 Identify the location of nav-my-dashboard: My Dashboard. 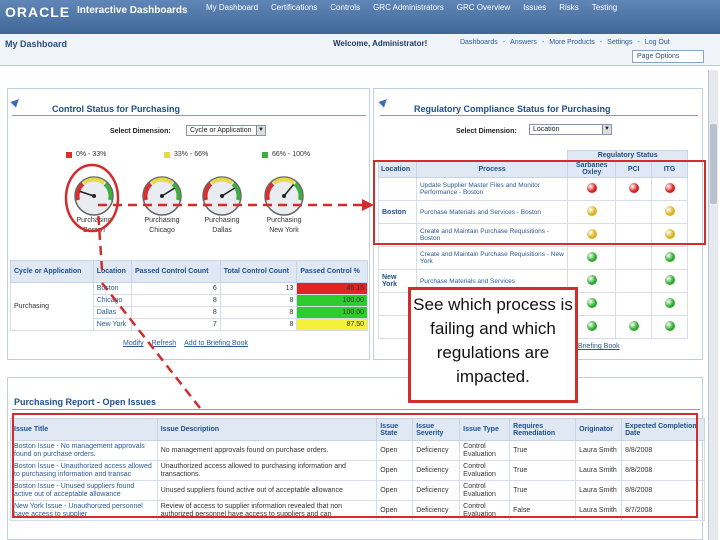
(232, 7).